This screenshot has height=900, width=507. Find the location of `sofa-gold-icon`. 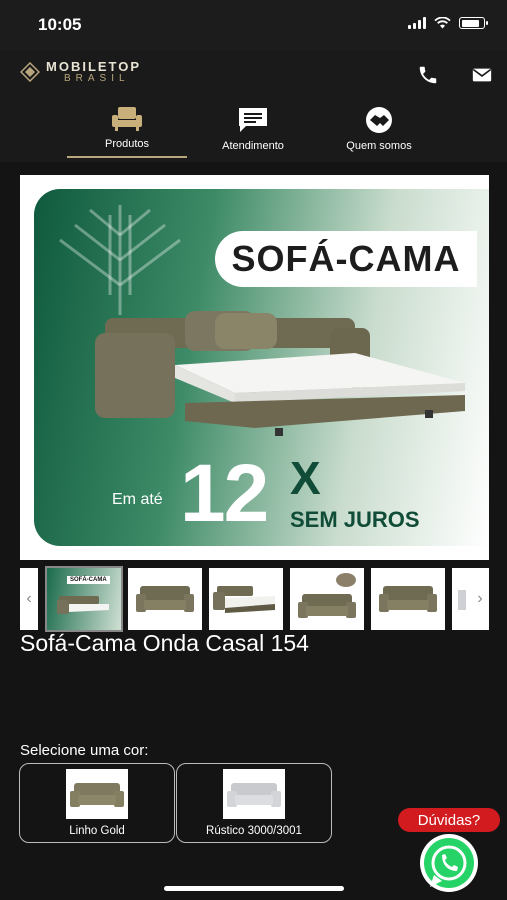

sofa-gold-icon is located at coordinates (97, 795).